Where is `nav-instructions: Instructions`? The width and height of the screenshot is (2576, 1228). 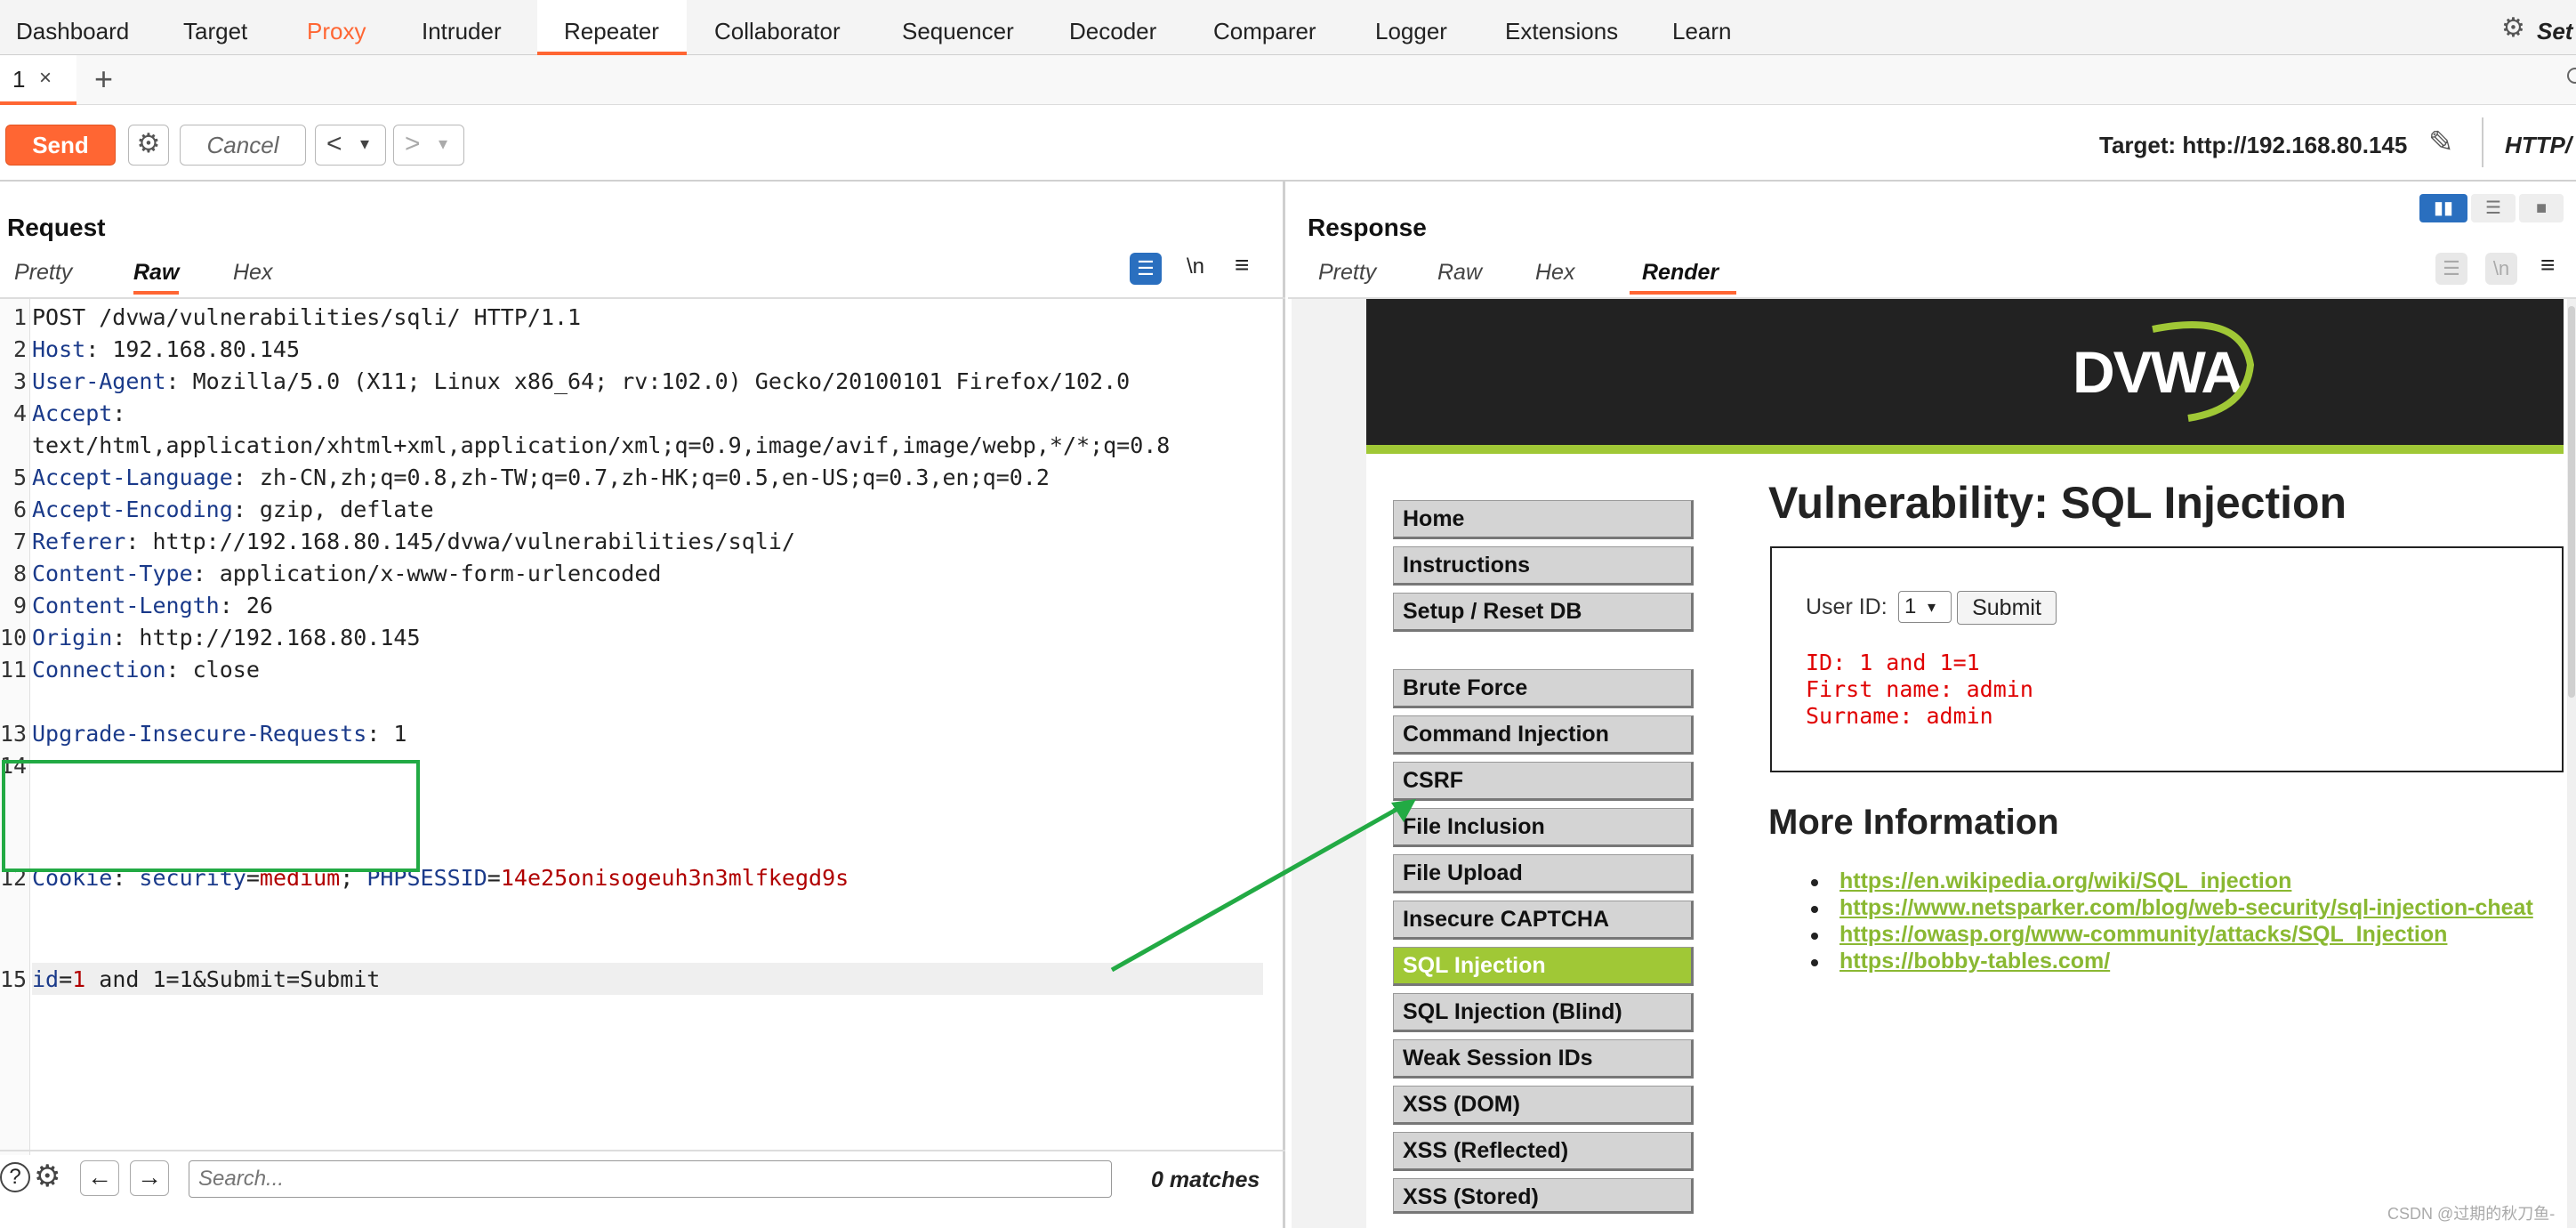 nav-instructions: Instructions is located at coordinates (1543, 566).